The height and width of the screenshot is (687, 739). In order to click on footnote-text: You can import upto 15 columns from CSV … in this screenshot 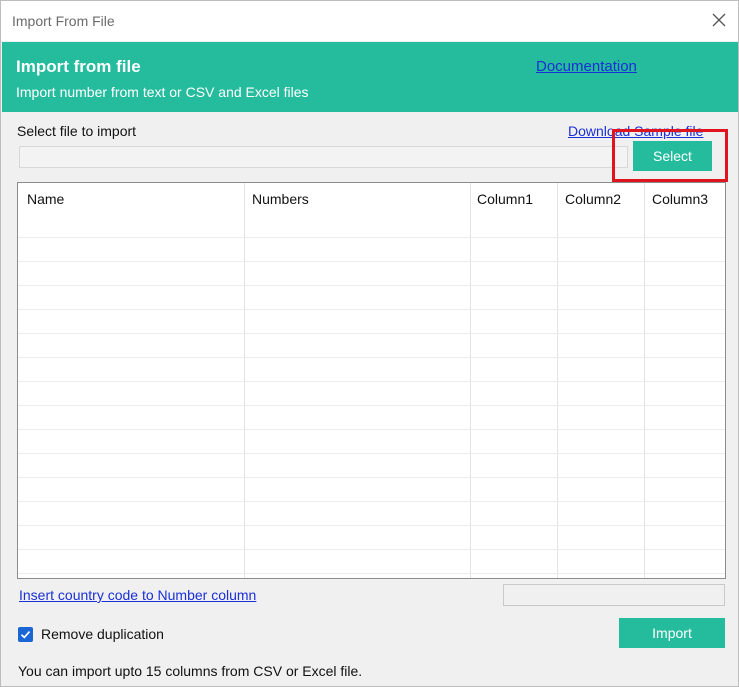, I will do `click(190, 671)`.